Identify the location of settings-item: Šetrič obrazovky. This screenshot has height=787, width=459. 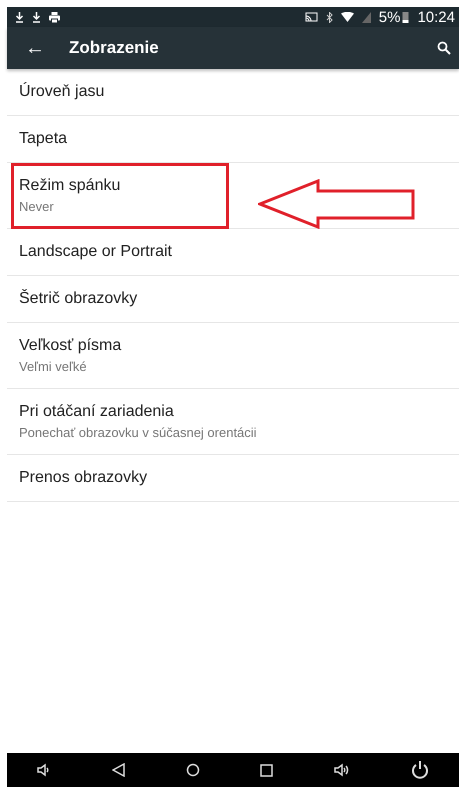
(233, 299).